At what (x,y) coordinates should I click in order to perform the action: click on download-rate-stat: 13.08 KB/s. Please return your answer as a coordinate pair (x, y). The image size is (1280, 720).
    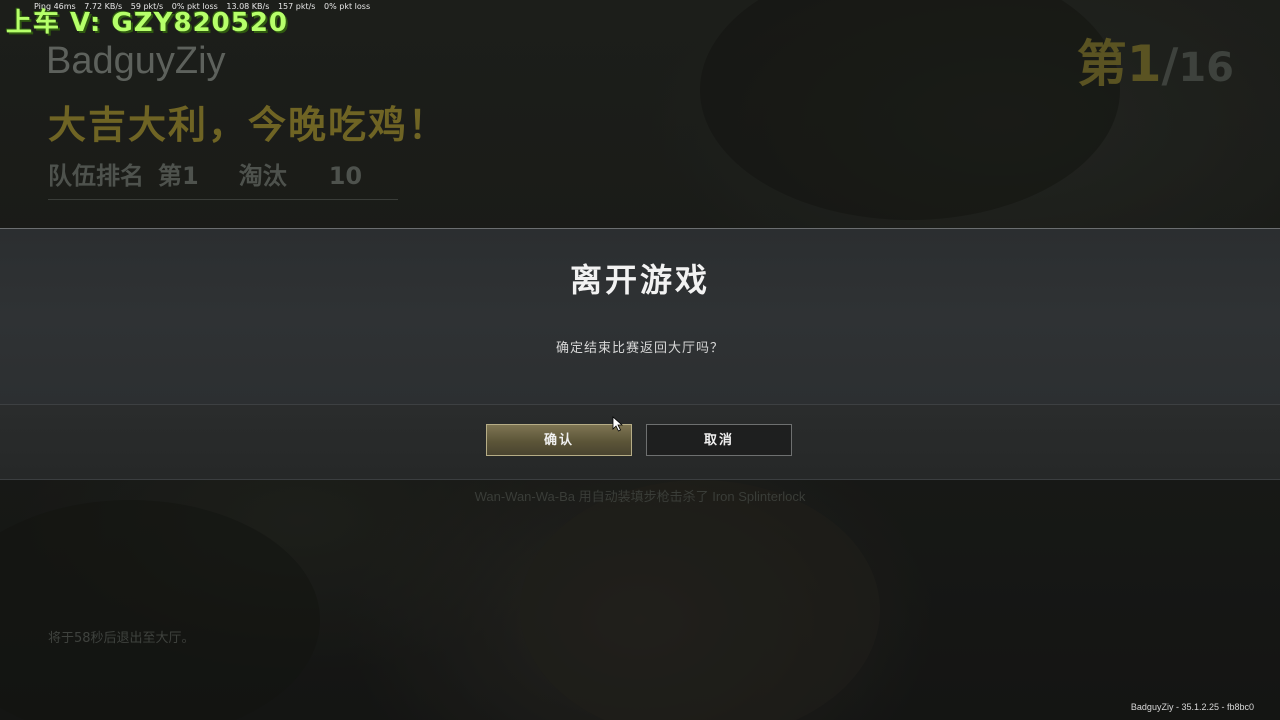
    Looking at the image, I should click on (248, 6).